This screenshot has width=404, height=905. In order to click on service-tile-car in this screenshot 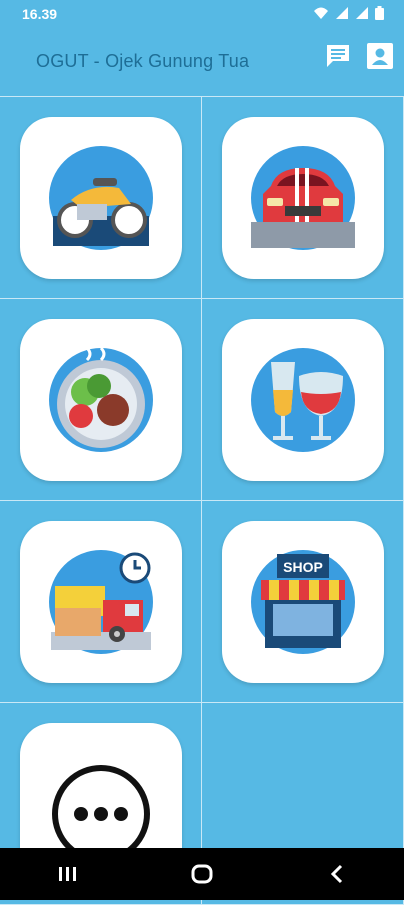, I will do `click(303, 198)`.